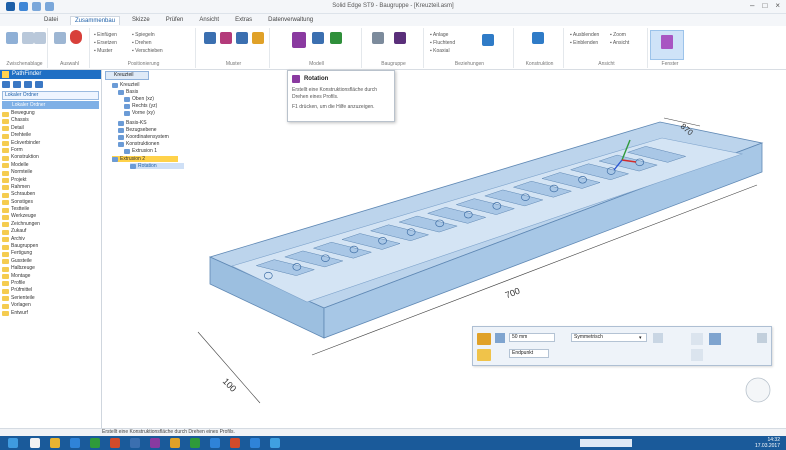 The height and width of the screenshot is (450, 786). I want to click on relation-item: ▪ Koaxial, so click(440, 51).